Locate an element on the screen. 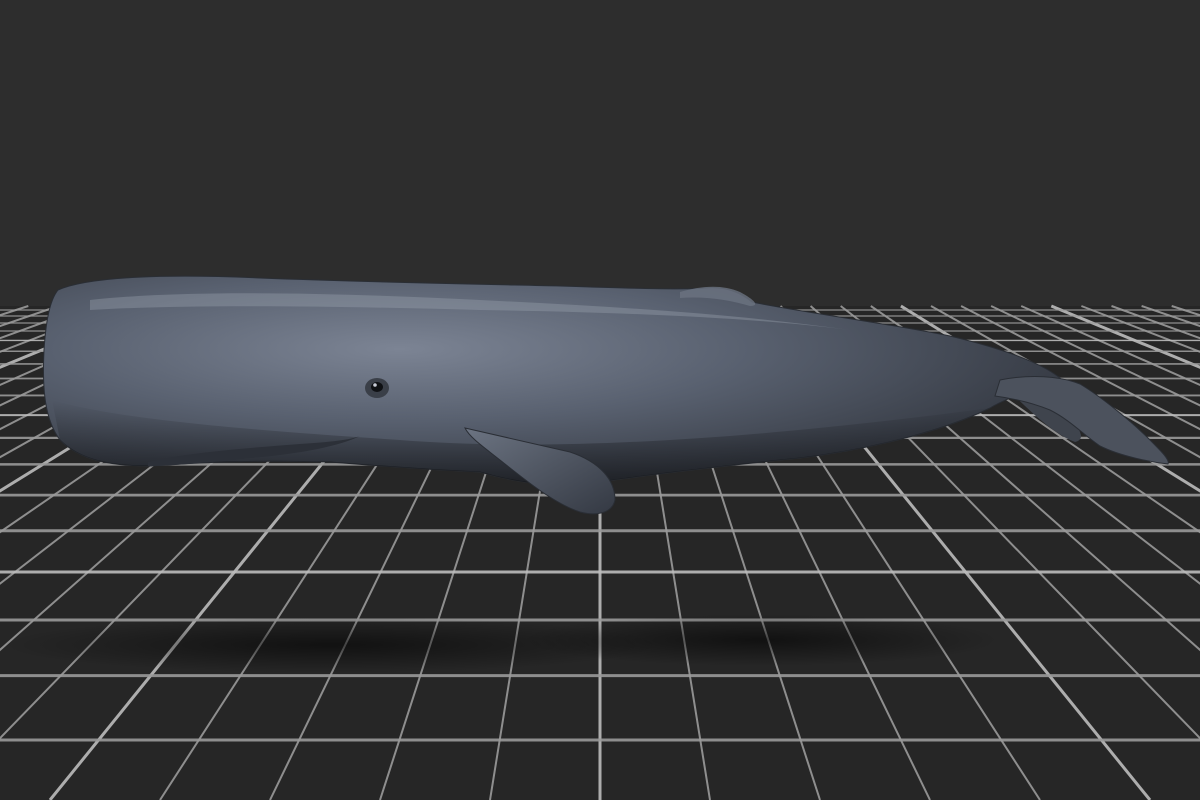 The image size is (1200, 800). whale-eye is located at coordinates (377, 388).